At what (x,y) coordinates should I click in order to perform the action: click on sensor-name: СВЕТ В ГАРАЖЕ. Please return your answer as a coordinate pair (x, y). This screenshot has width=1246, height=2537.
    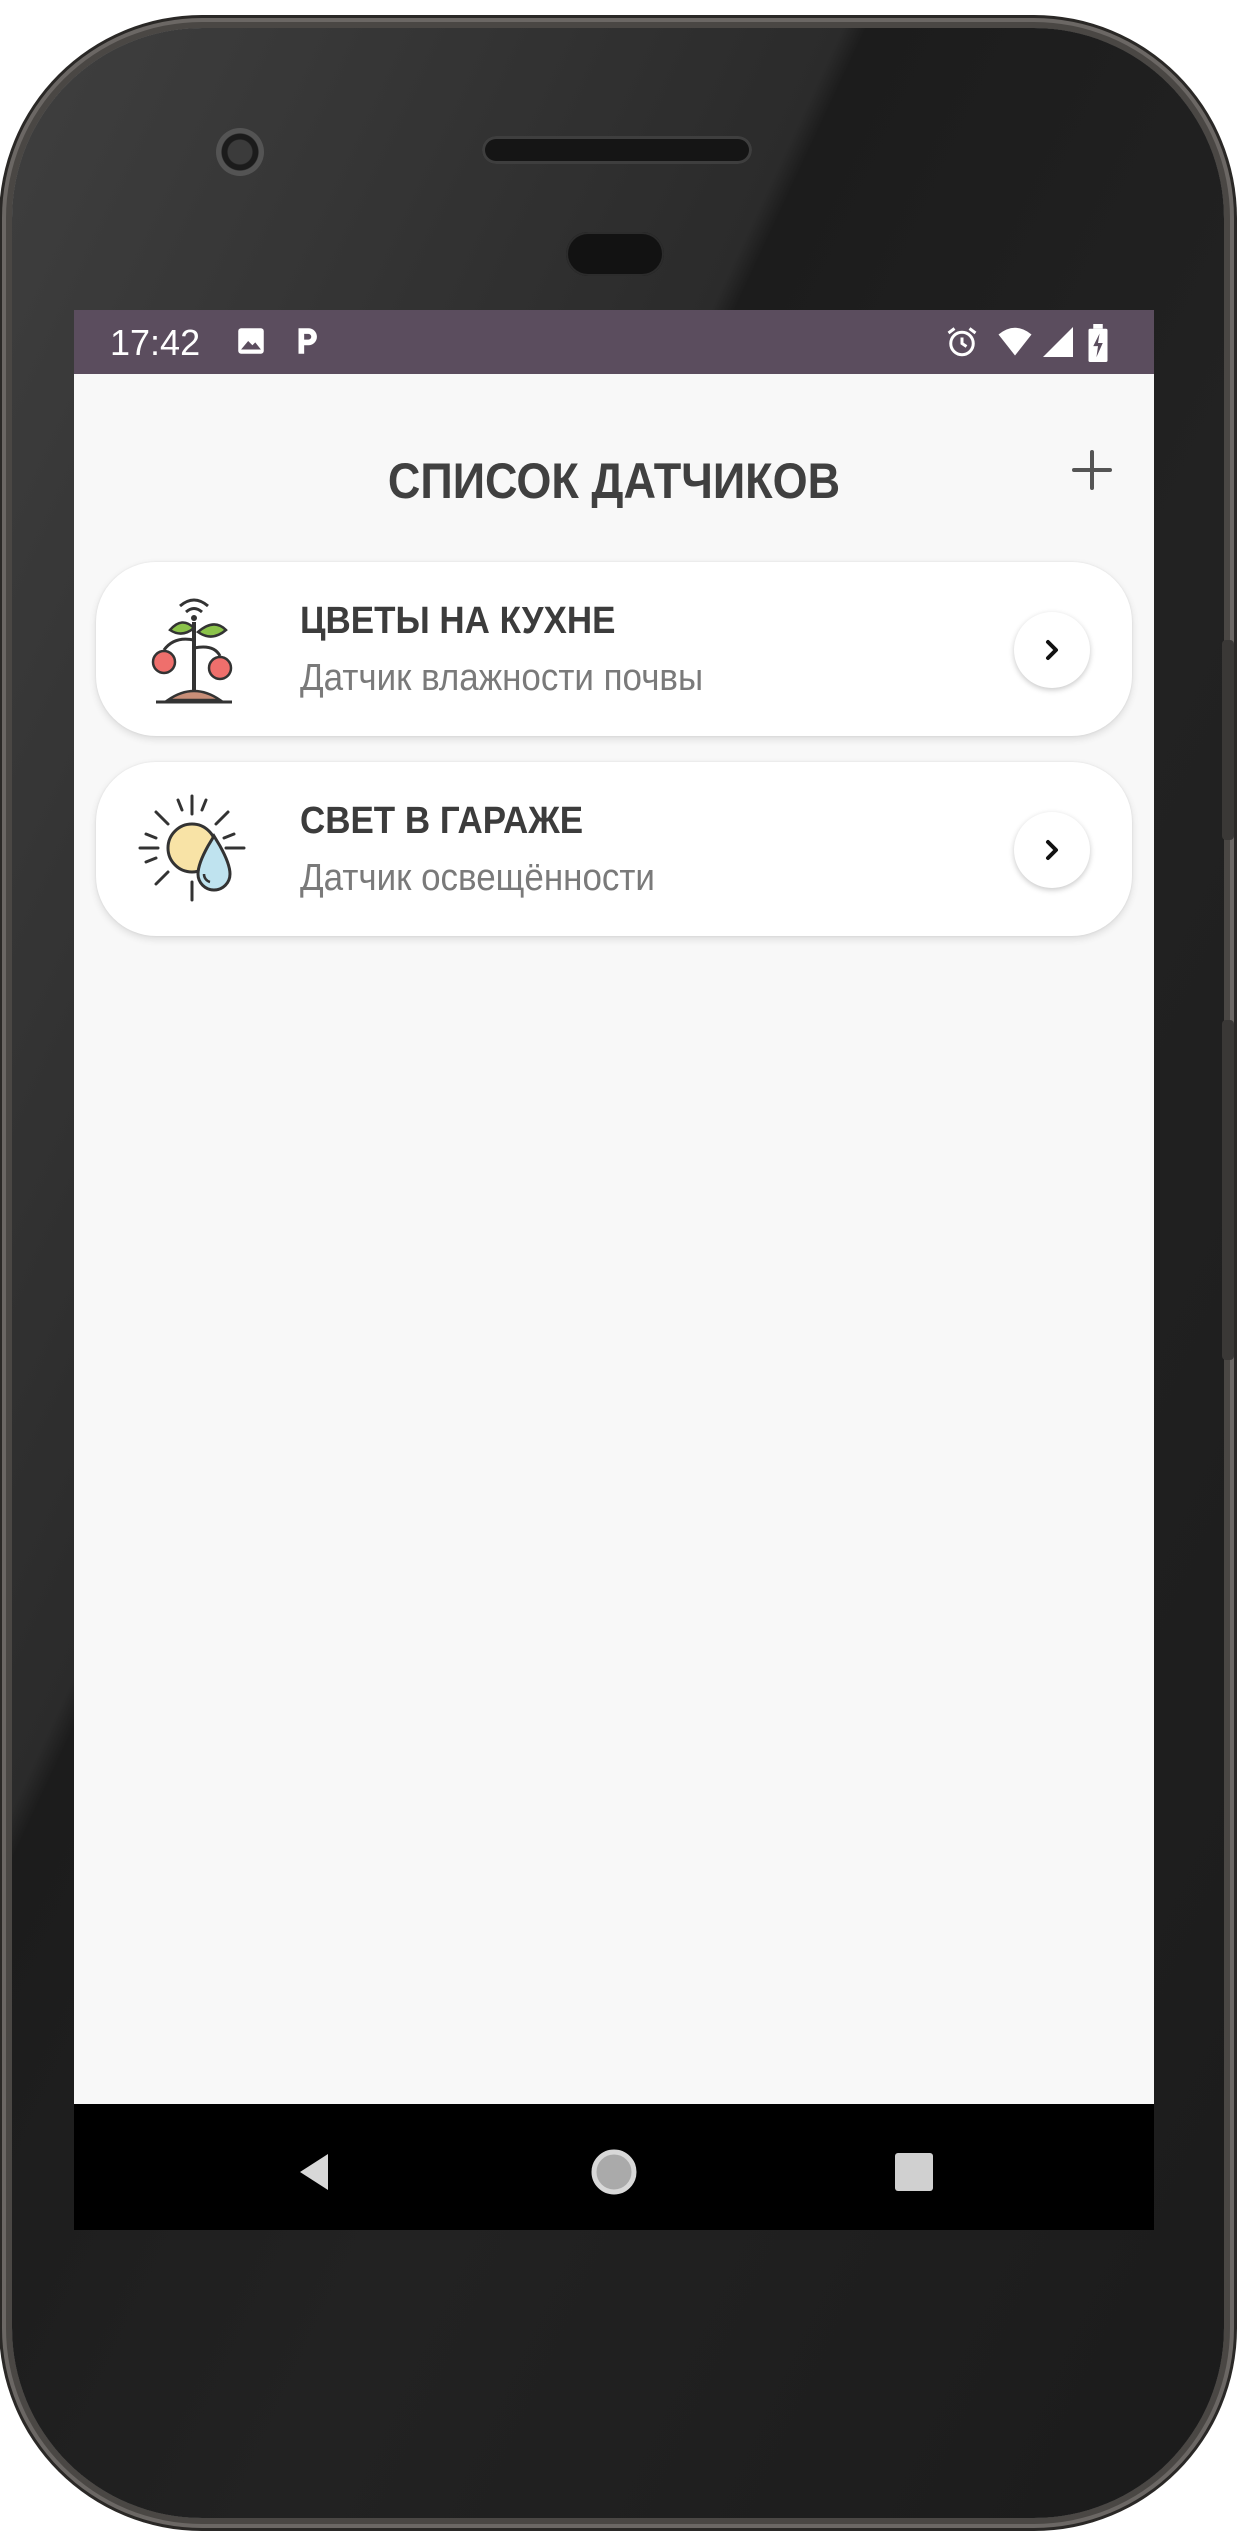
    Looking at the image, I should click on (442, 821).